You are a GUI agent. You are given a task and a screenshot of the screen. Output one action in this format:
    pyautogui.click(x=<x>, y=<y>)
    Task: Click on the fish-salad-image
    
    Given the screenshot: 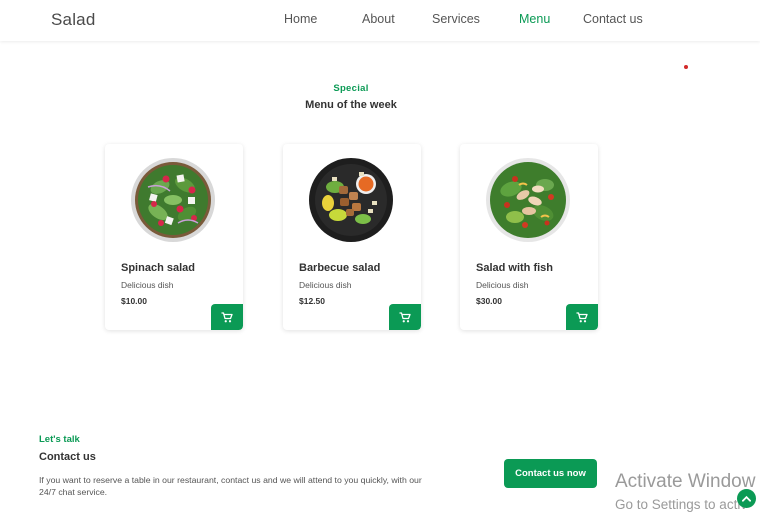 What is the action you would take?
    pyautogui.click(x=528, y=200)
    